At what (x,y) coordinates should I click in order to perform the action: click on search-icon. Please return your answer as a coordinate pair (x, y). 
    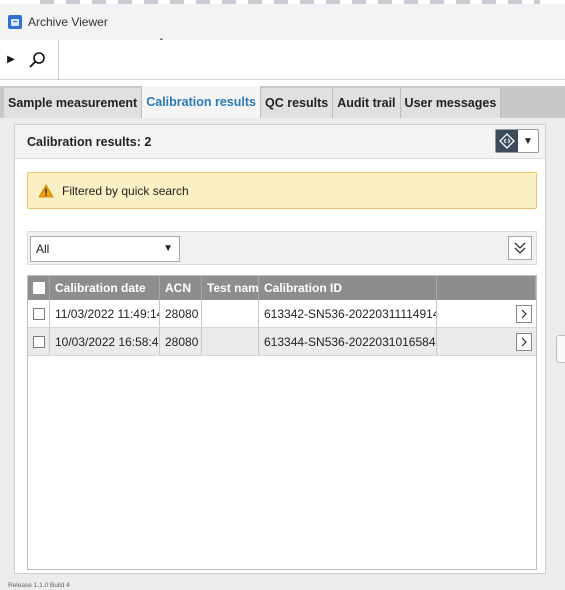
    Looking at the image, I should click on (37, 59).